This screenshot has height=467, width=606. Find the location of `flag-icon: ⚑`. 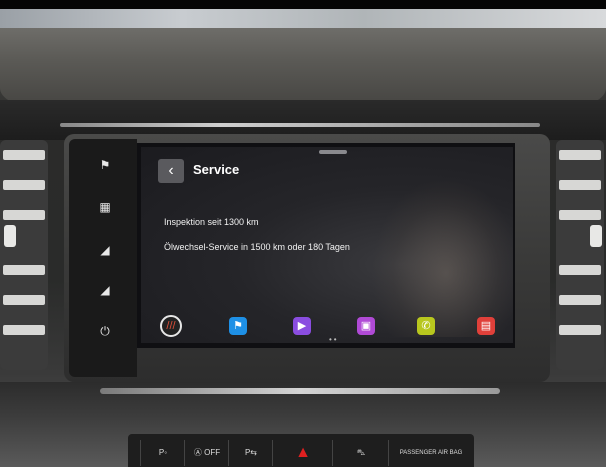

flag-icon: ⚑ is located at coordinates (105, 165).